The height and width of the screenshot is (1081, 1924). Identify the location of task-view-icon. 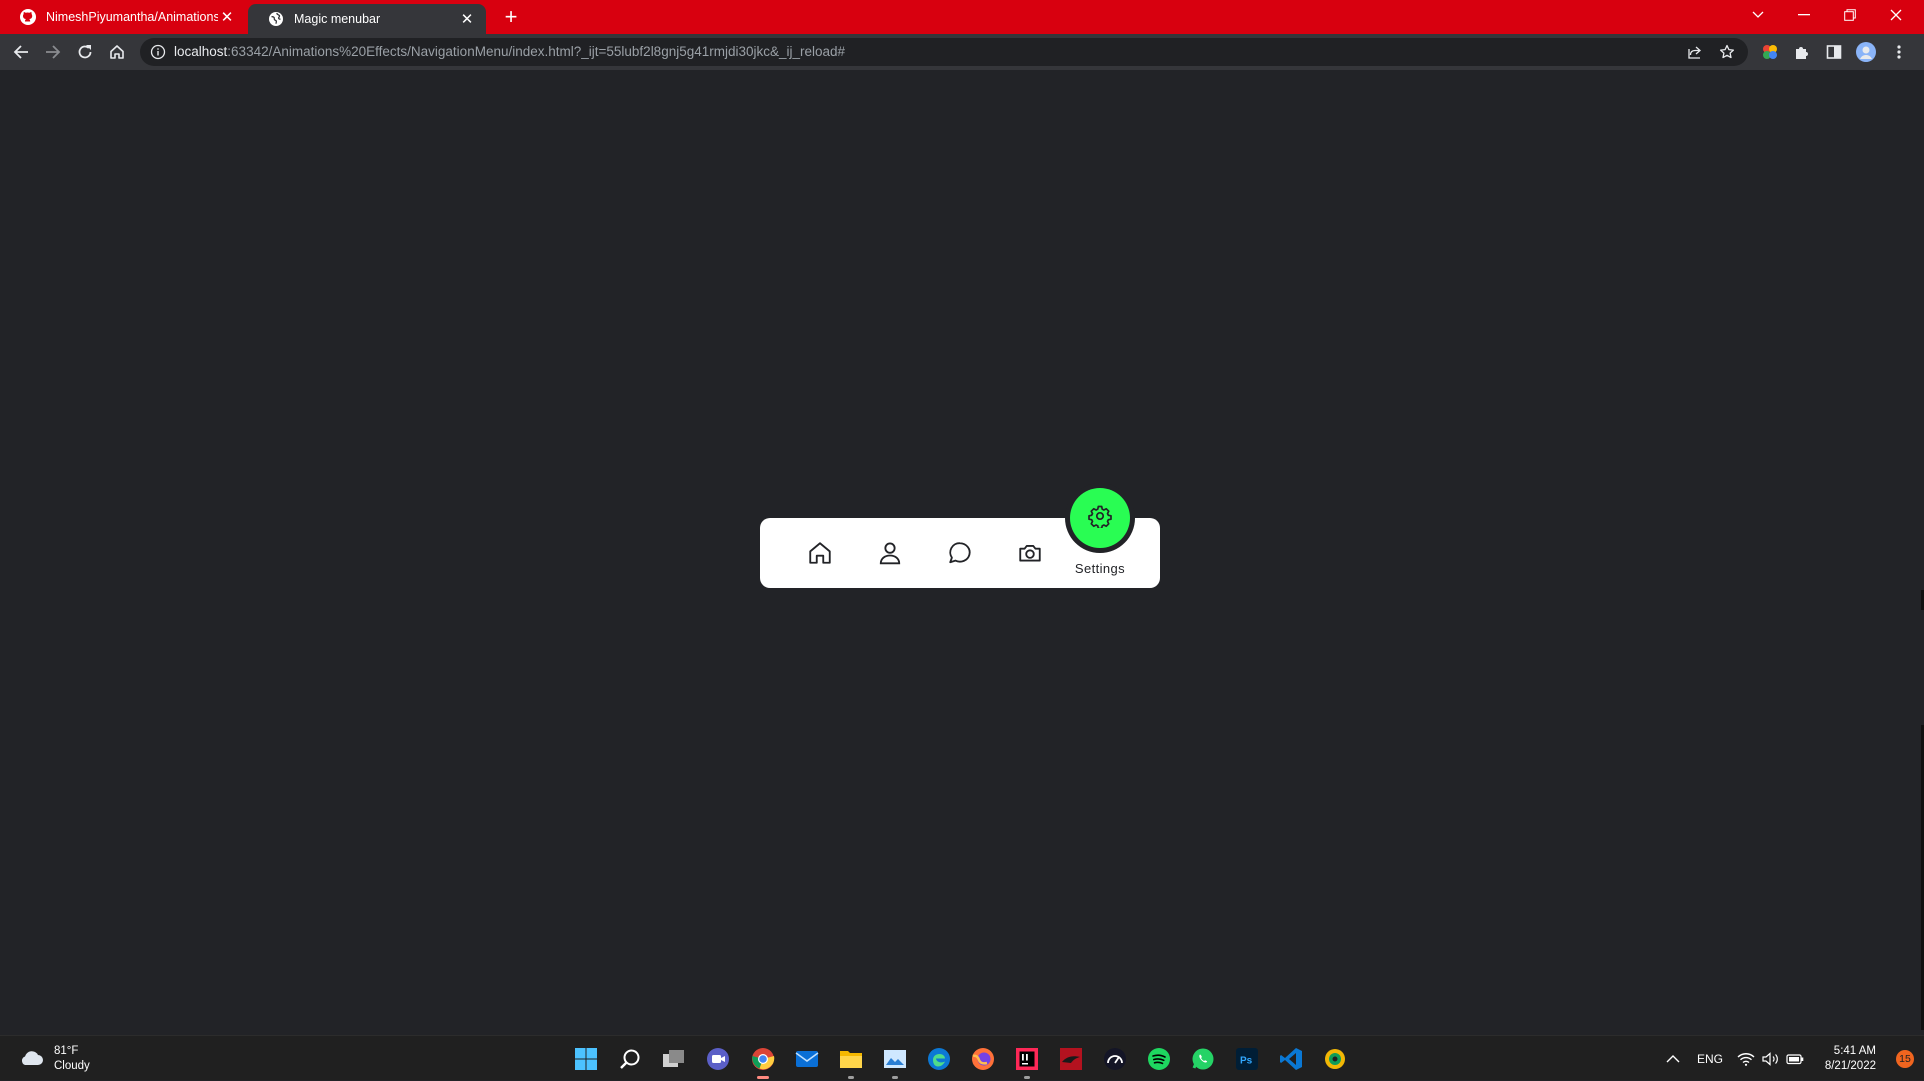
(674, 1059).